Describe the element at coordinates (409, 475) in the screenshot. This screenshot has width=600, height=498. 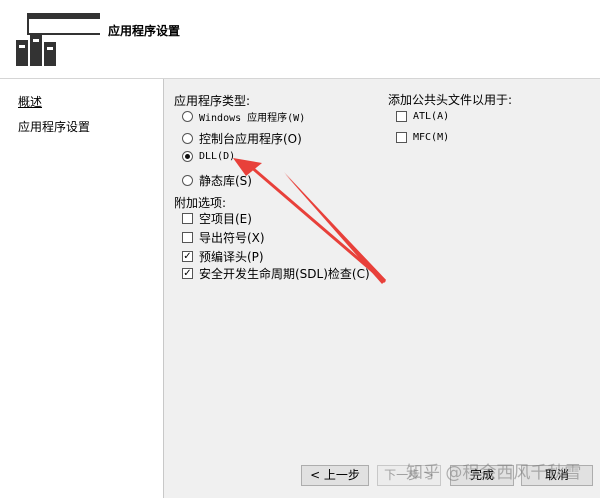
I see `next-button: 下一步 >` at that location.